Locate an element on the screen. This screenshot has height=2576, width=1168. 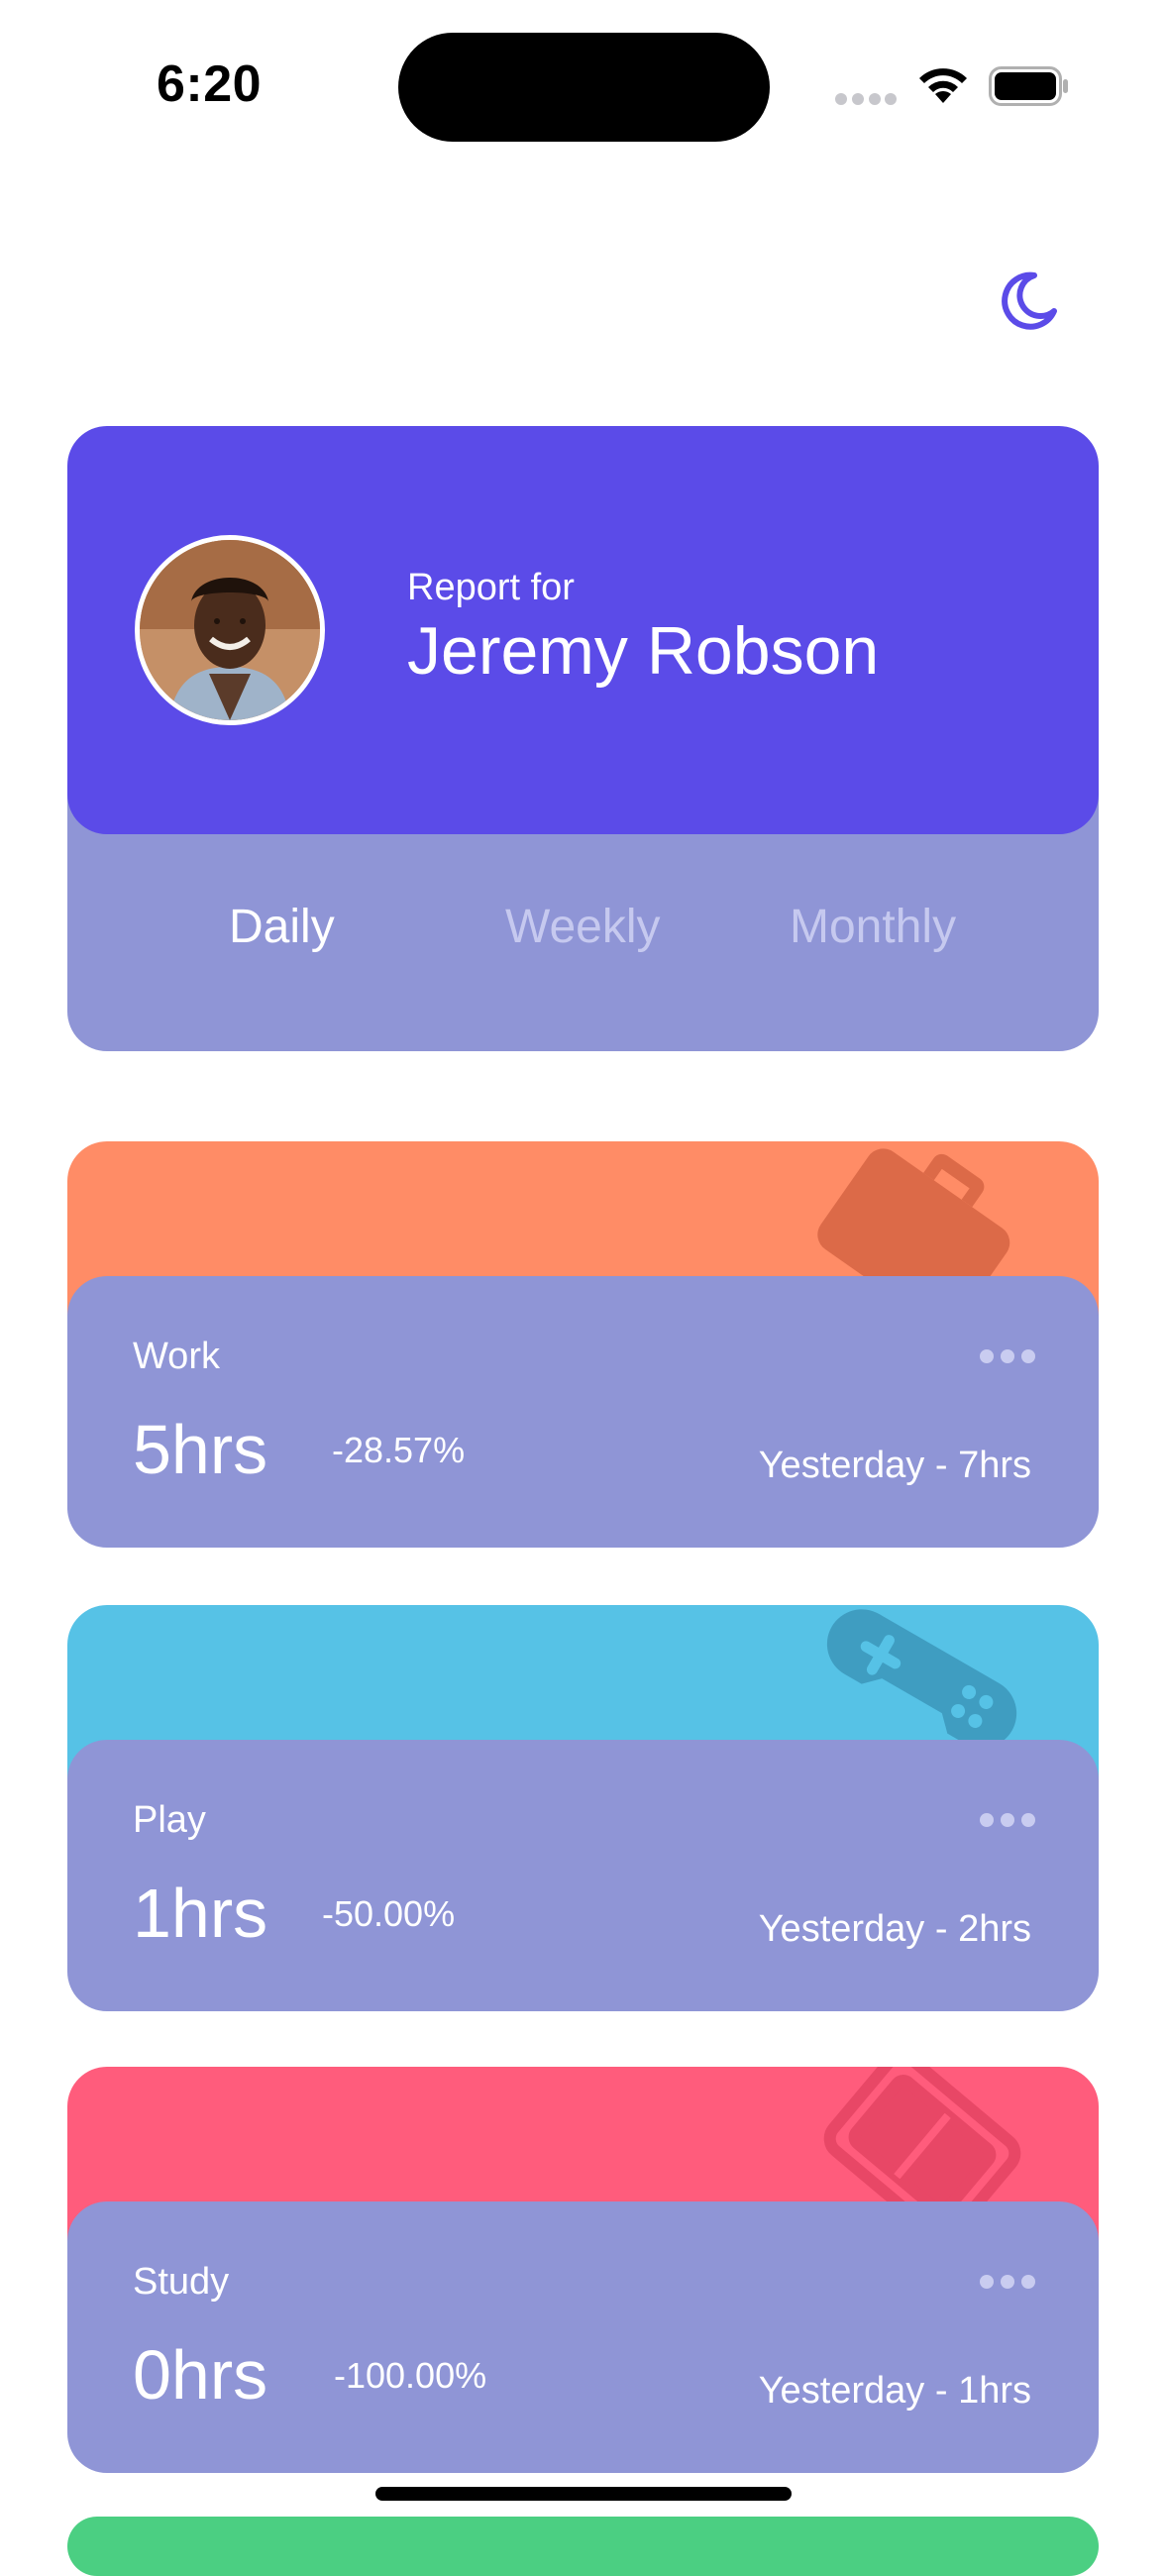
work-change: -28.57% is located at coordinates (399, 1450).